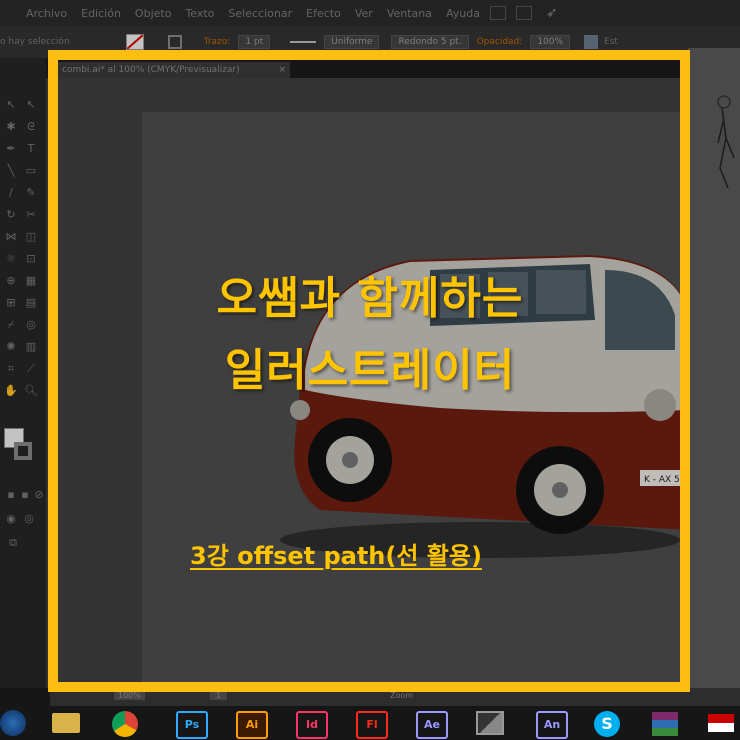 The width and height of the screenshot is (740, 740). I want to click on artboard-nav-field: 1, so click(219, 695).